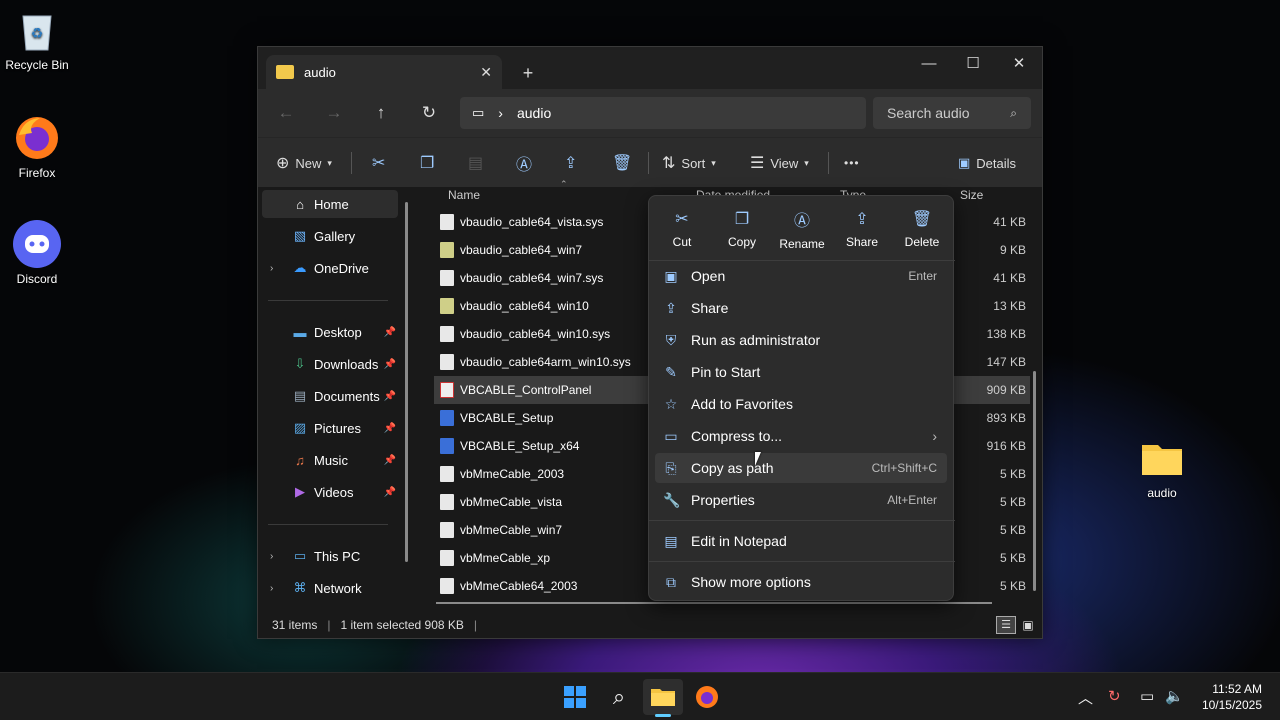 Image resolution: width=1280 pixels, height=720 pixels. What do you see at coordinates (671, 339) in the screenshot?
I see `shield-icon: ⛨` at bounding box center [671, 339].